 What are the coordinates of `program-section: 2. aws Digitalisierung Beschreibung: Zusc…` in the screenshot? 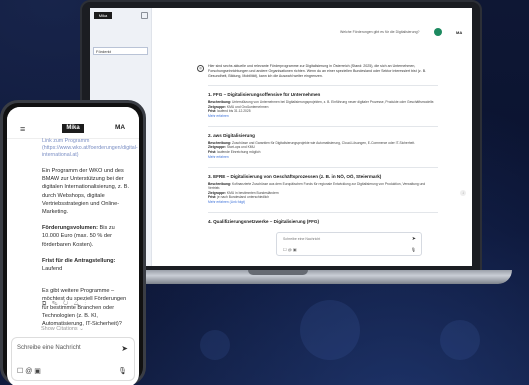 It's located at (323, 146).